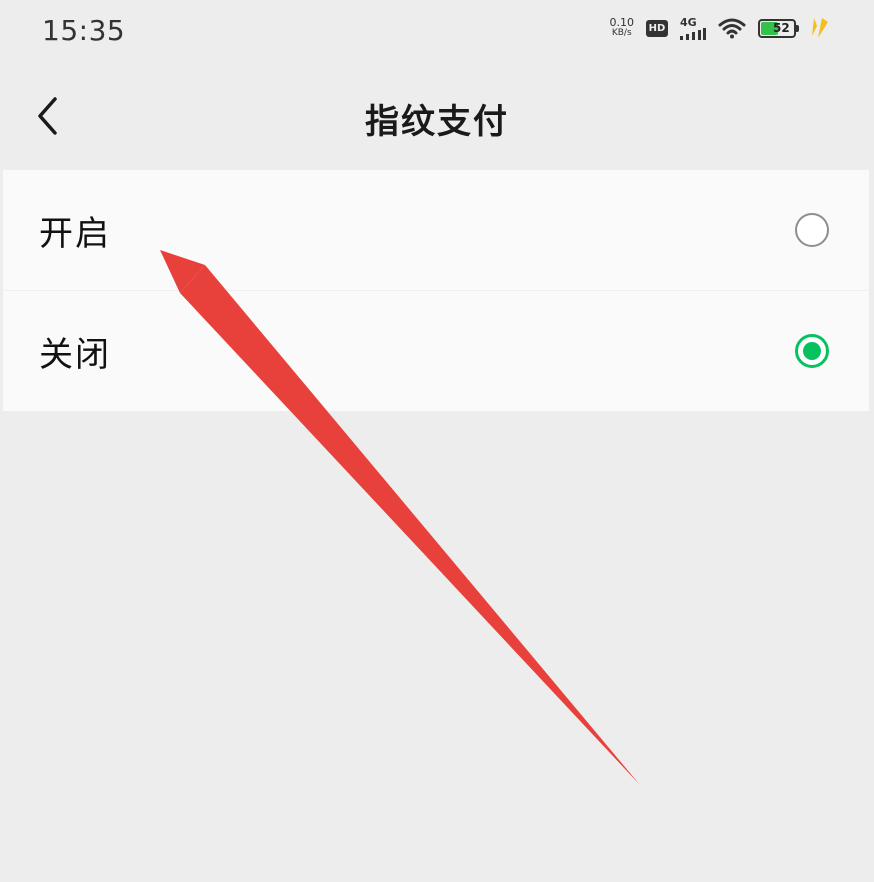 The width and height of the screenshot is (874, 882). What do you see at coordinates (820, 28) in the screenshot?
I see `charging-icon` at bounding box center [820, 28].